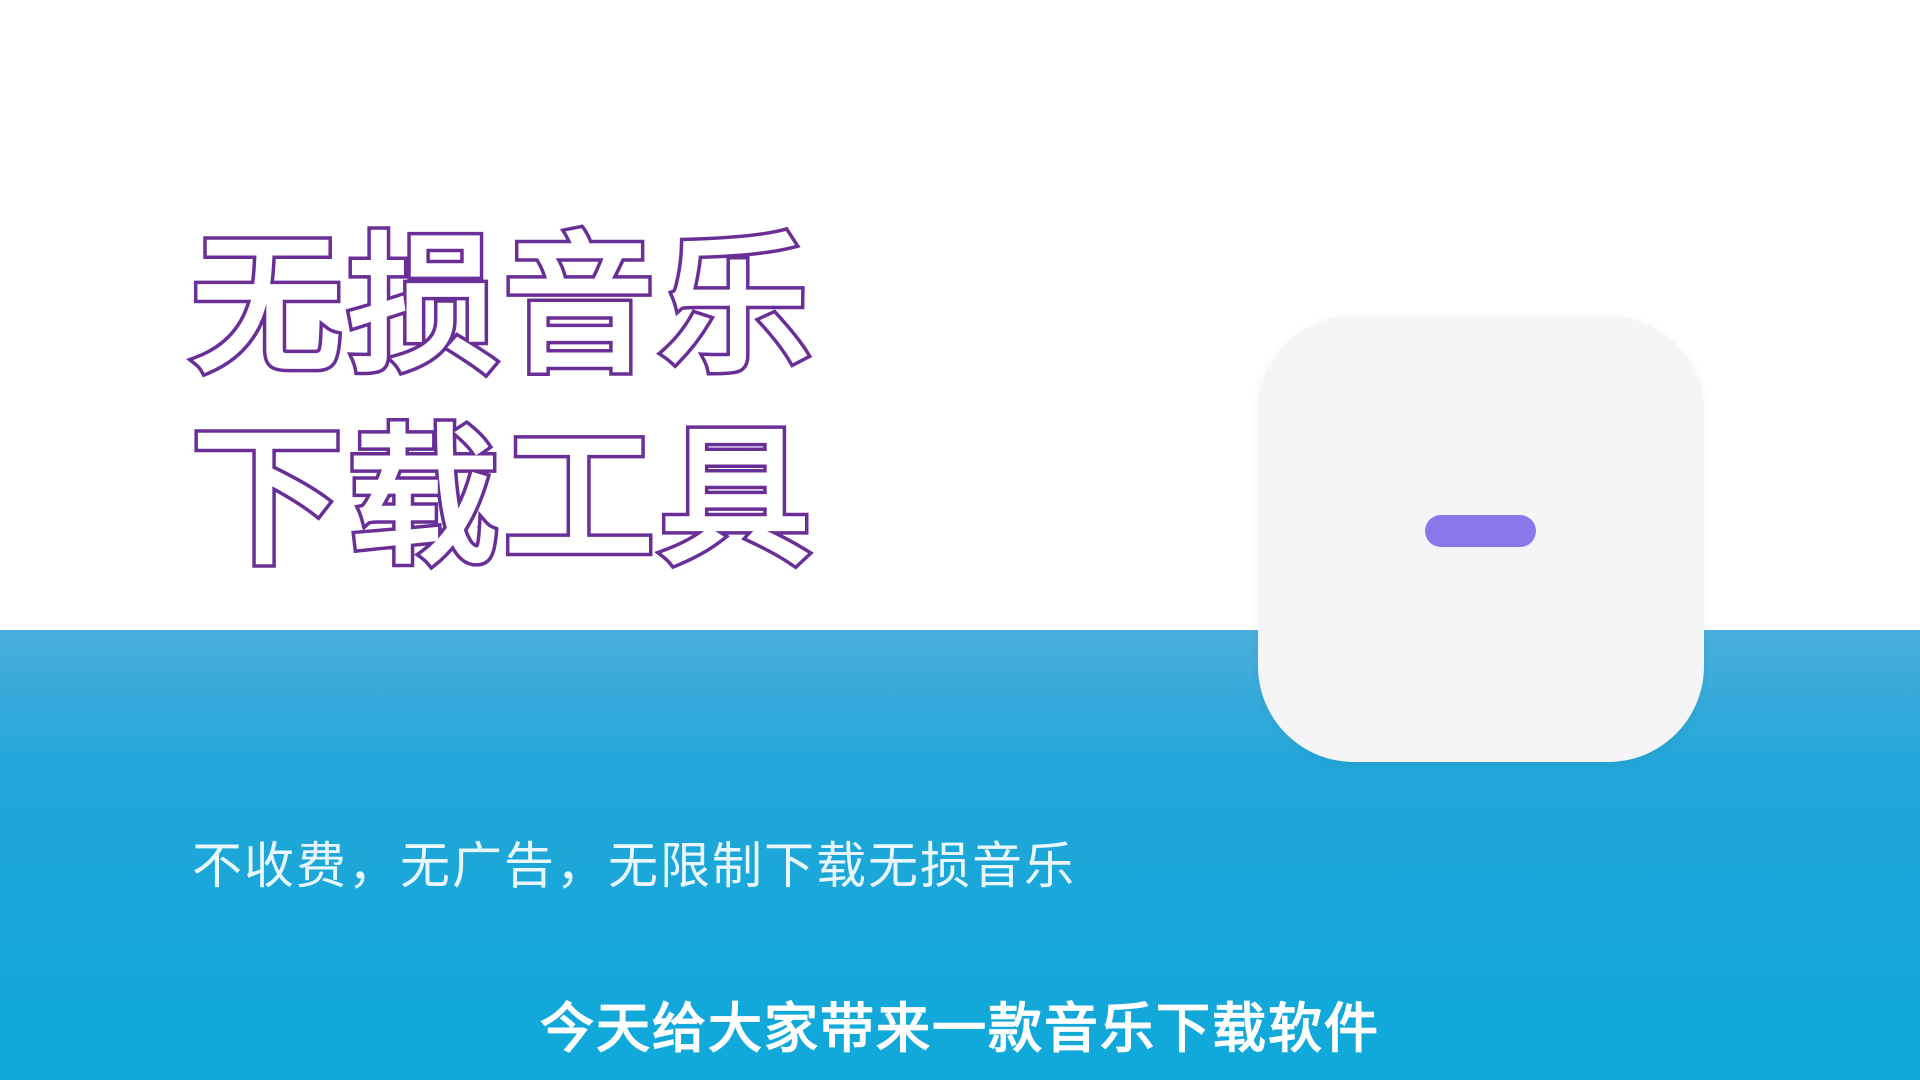  What do you see at coordinates (502, 499) in the screenshot?
I see `headline-line-2: 下载工具` at bounding box center [502, 499].